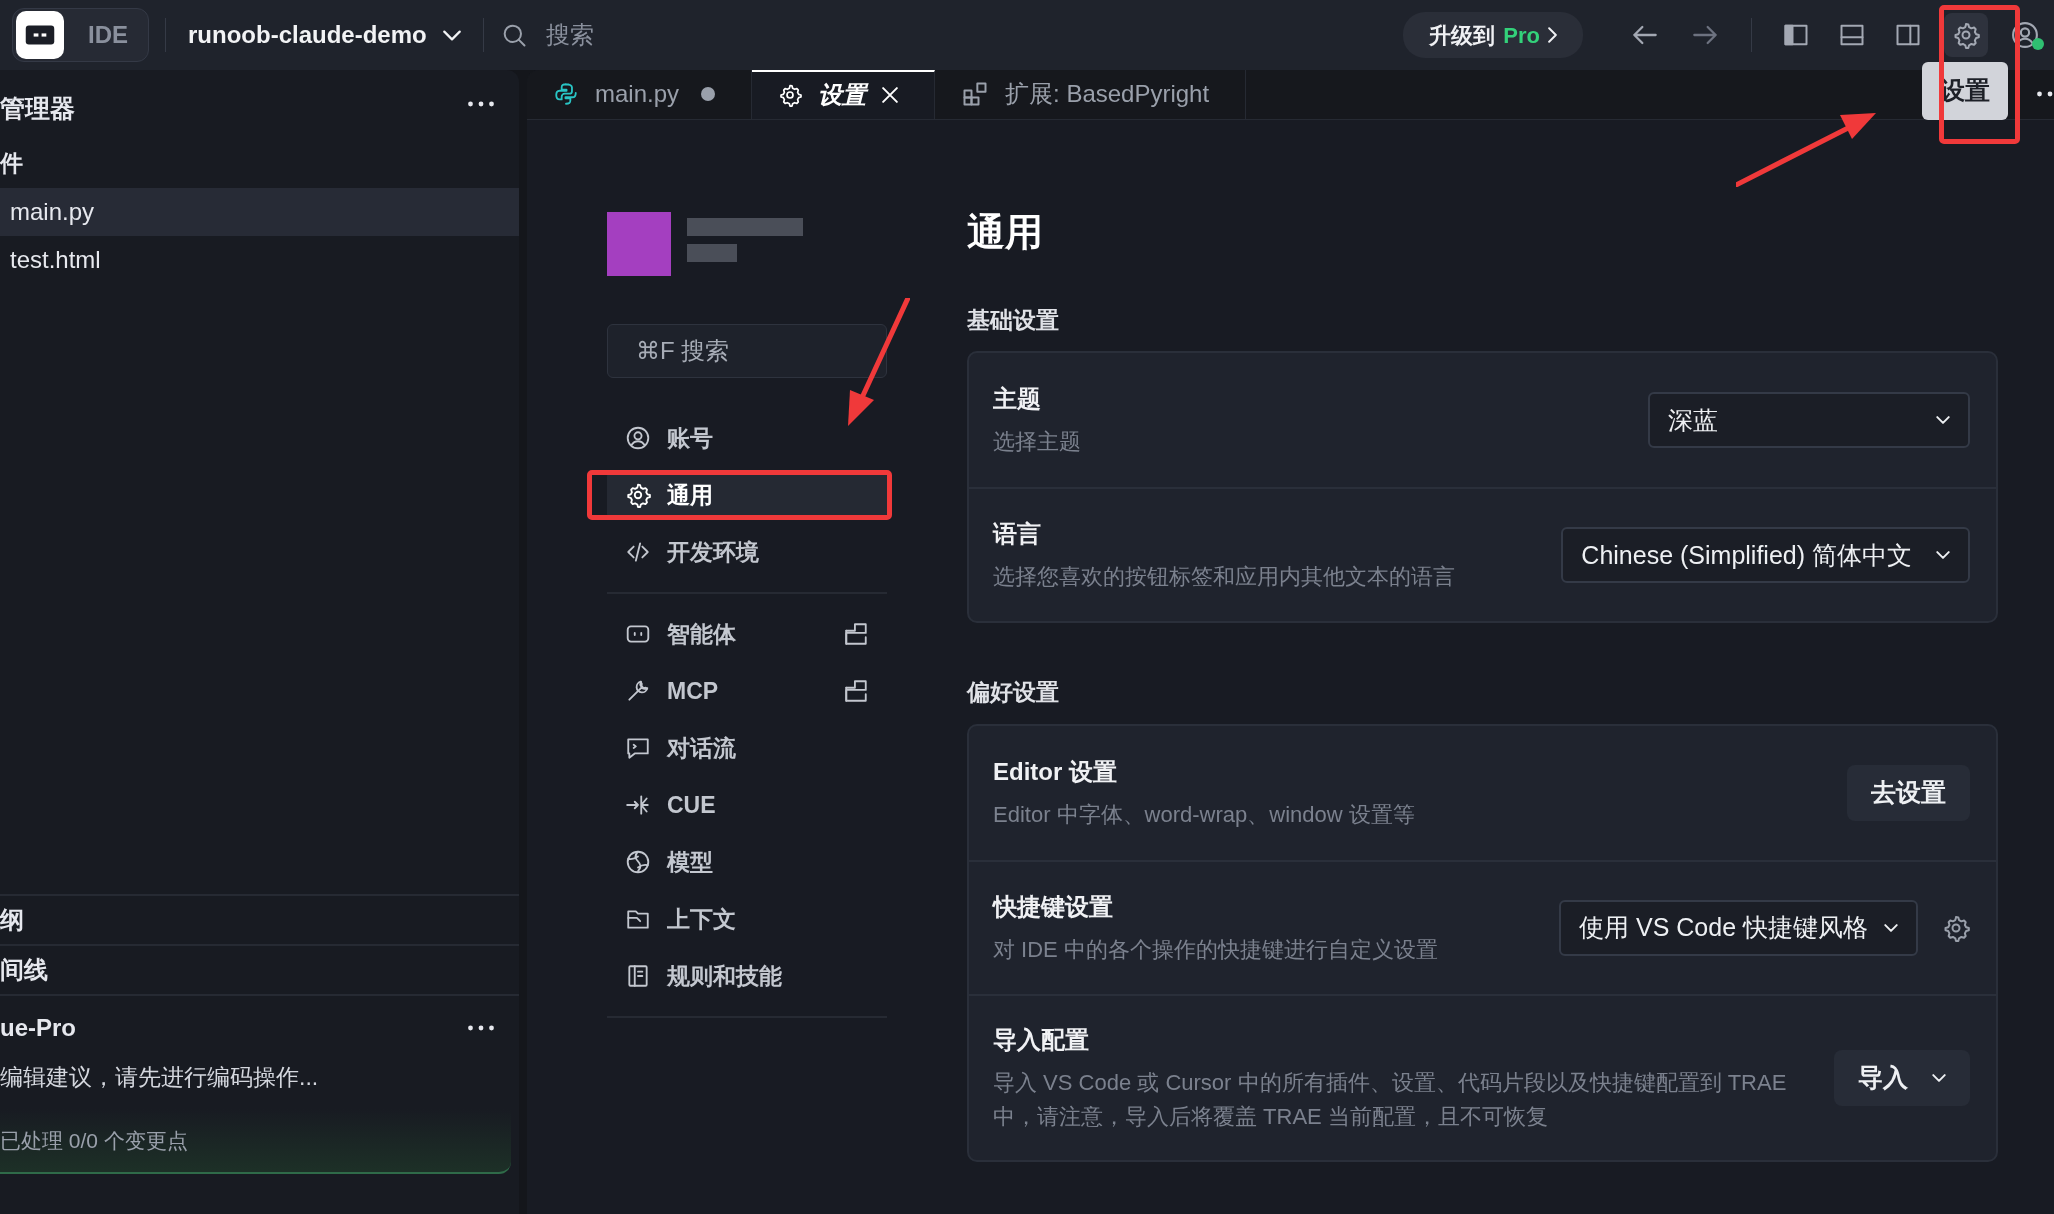  Describe the element at coordinates (324, 35) in the screenshot. I see `project-dropdown: runoob-claude-demo` at that location.